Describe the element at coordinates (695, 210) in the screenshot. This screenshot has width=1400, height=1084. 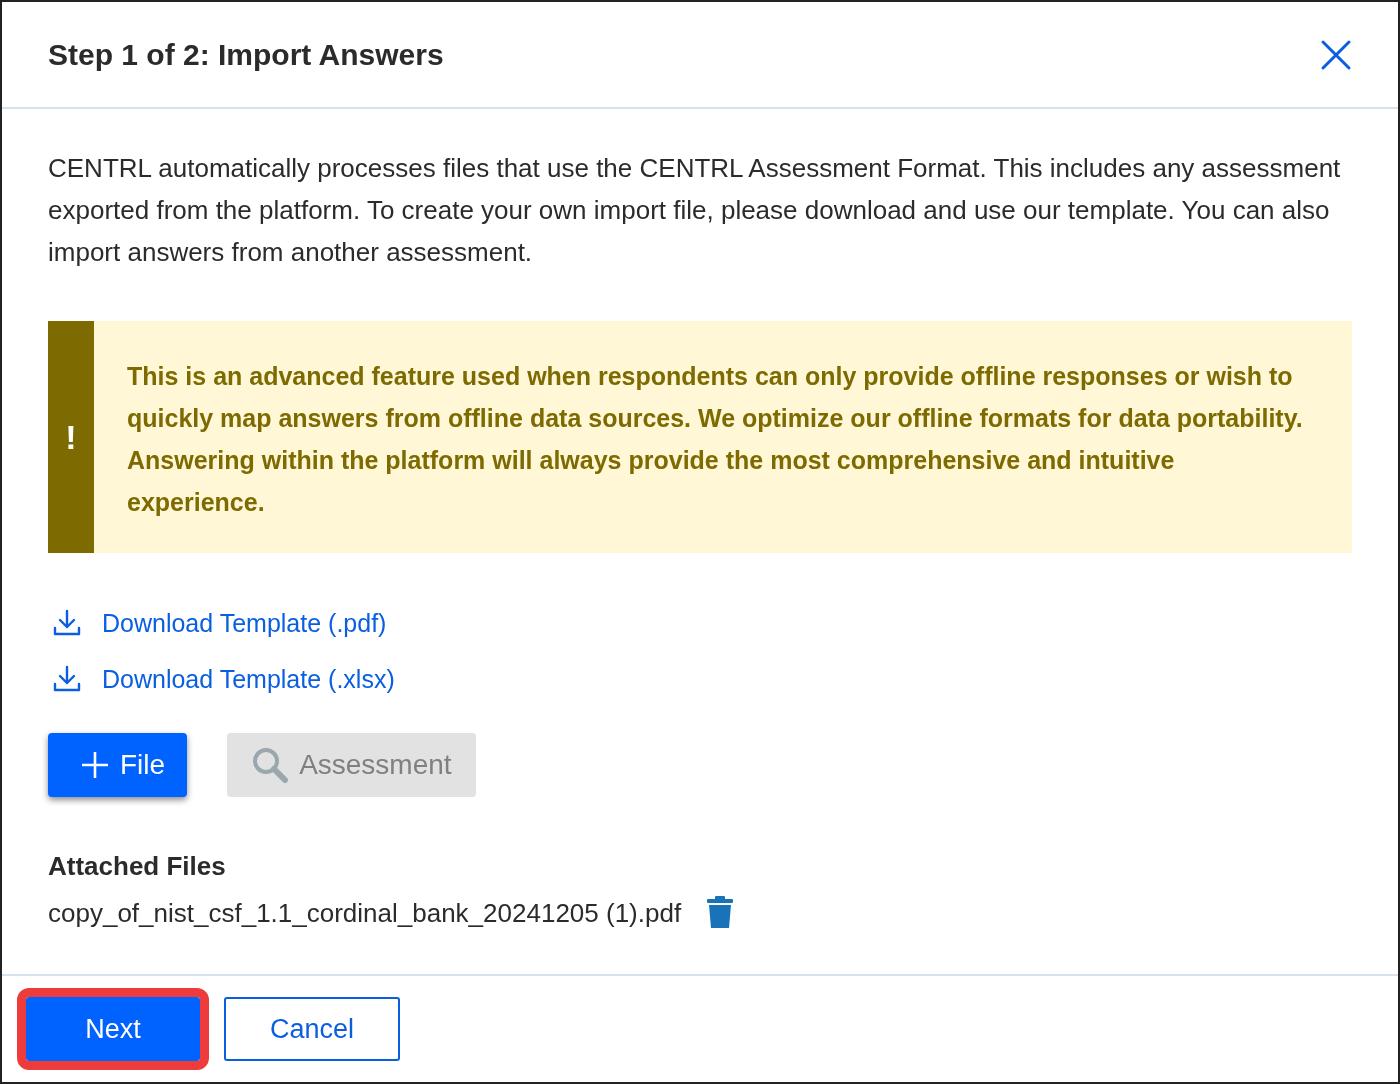
I see `intro-paragraph: CENTRL automatically processes files that use the CENTRL Assessment Format. This includes any assessment exported from the platform. To create your own import file, please download and use our template. You can also import answers from another assessment.` at that location.